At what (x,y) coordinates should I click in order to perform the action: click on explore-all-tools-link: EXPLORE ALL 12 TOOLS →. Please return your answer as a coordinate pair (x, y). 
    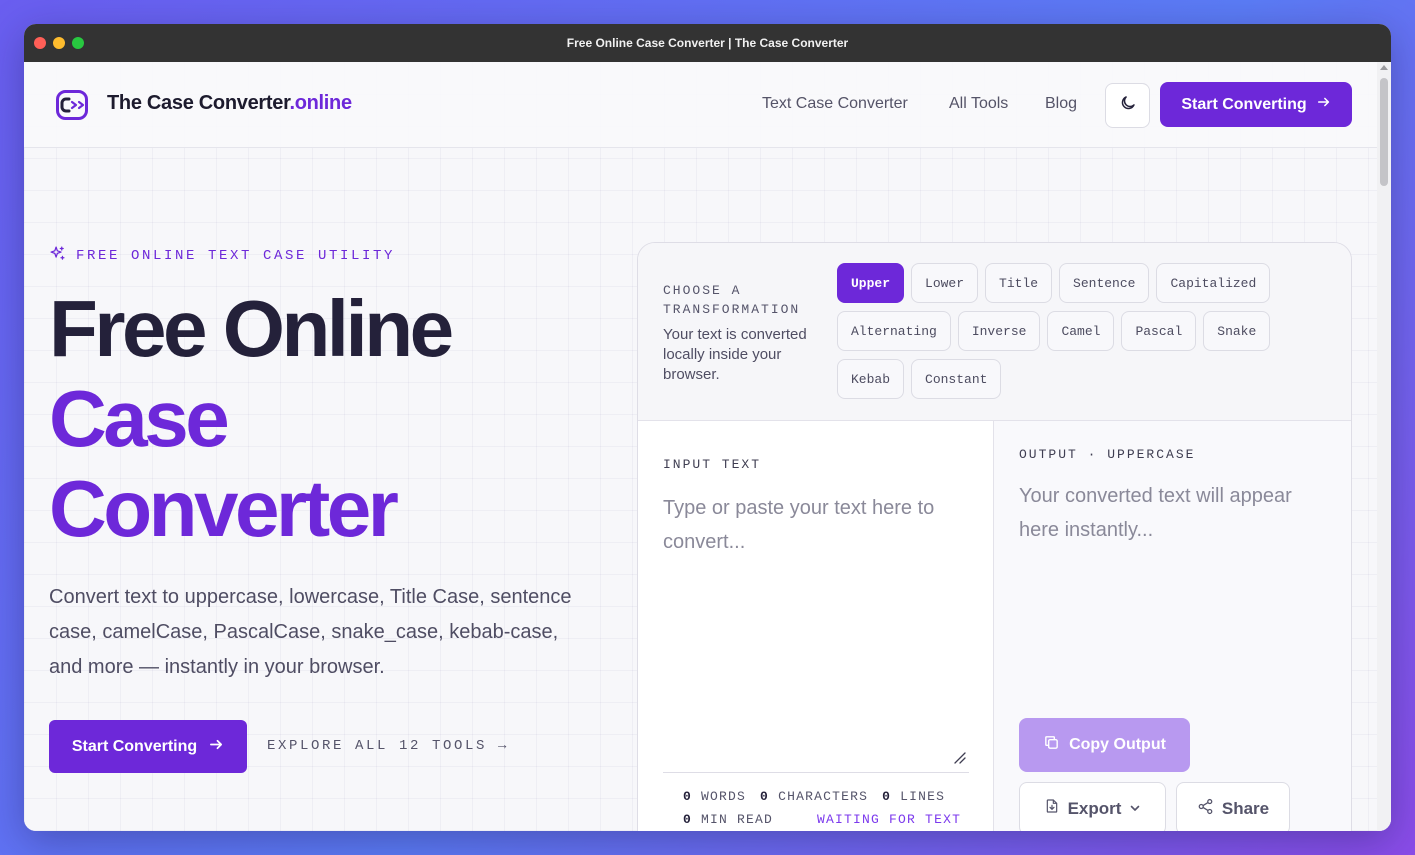
    Looking at the image, I should click on (388, 746).